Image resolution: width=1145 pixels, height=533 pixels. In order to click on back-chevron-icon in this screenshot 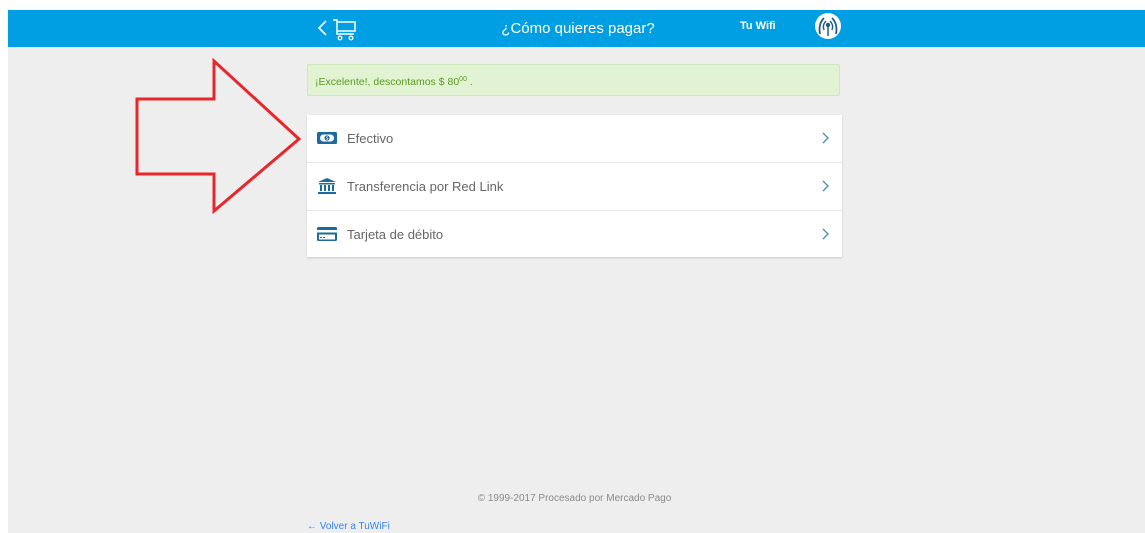, I will do `click(323, 28)`.